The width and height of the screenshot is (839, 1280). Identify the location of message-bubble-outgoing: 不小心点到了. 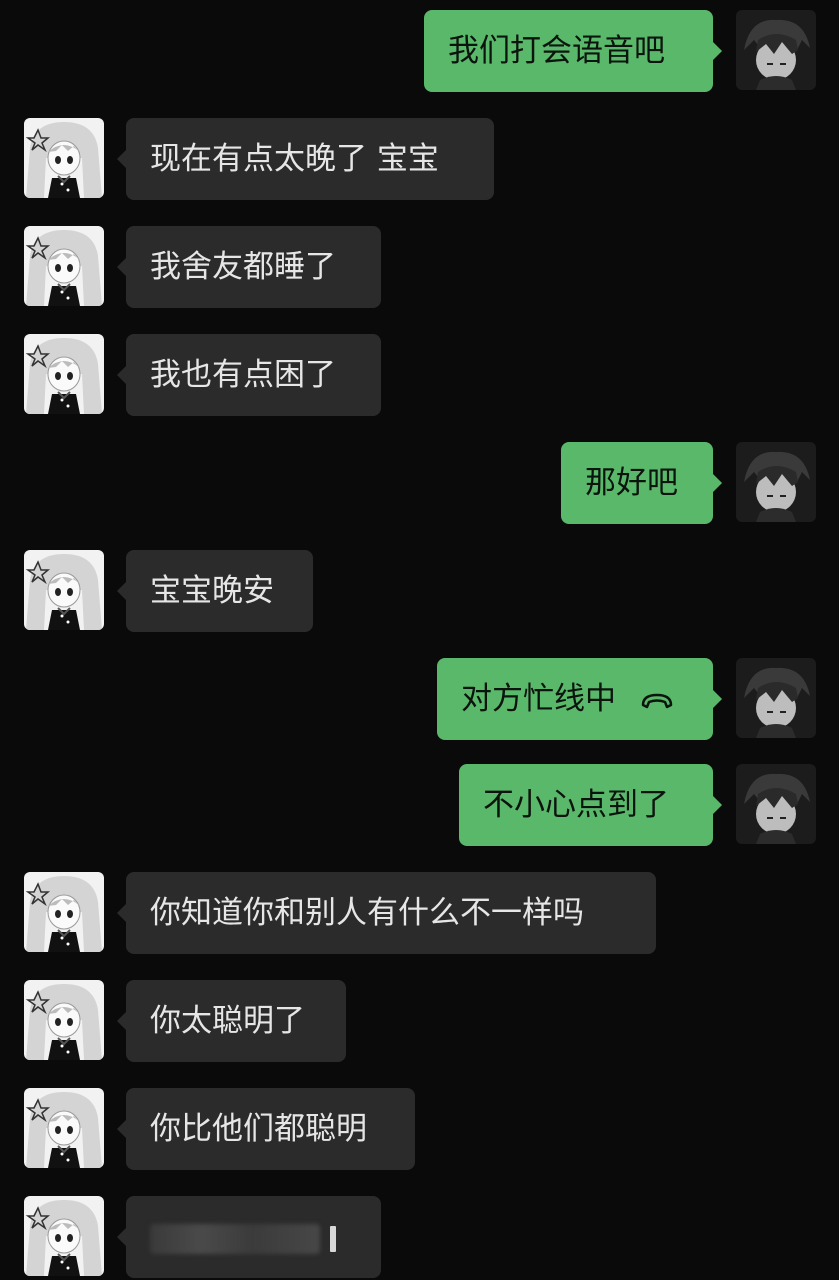
(590, 805).